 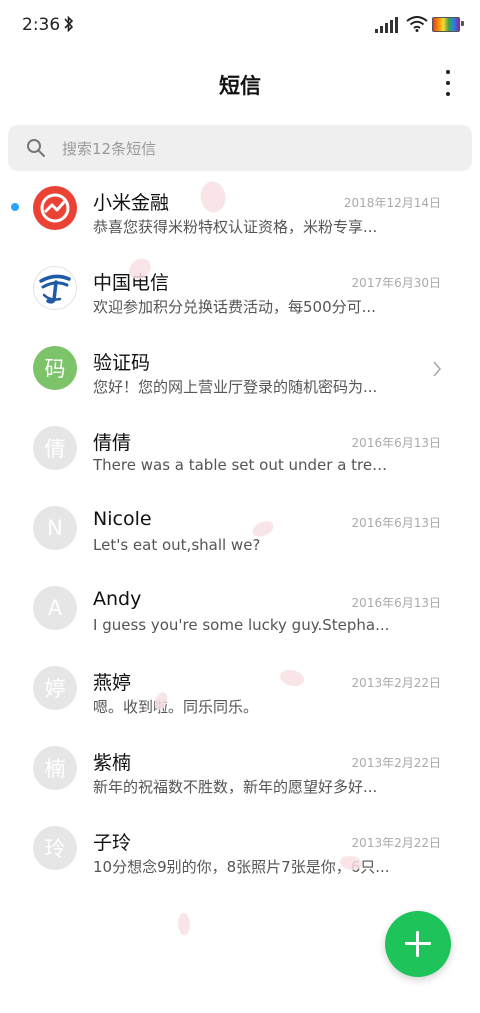 I want to click on search-bar: 搜索12条短信, so click(x=240, y=148).